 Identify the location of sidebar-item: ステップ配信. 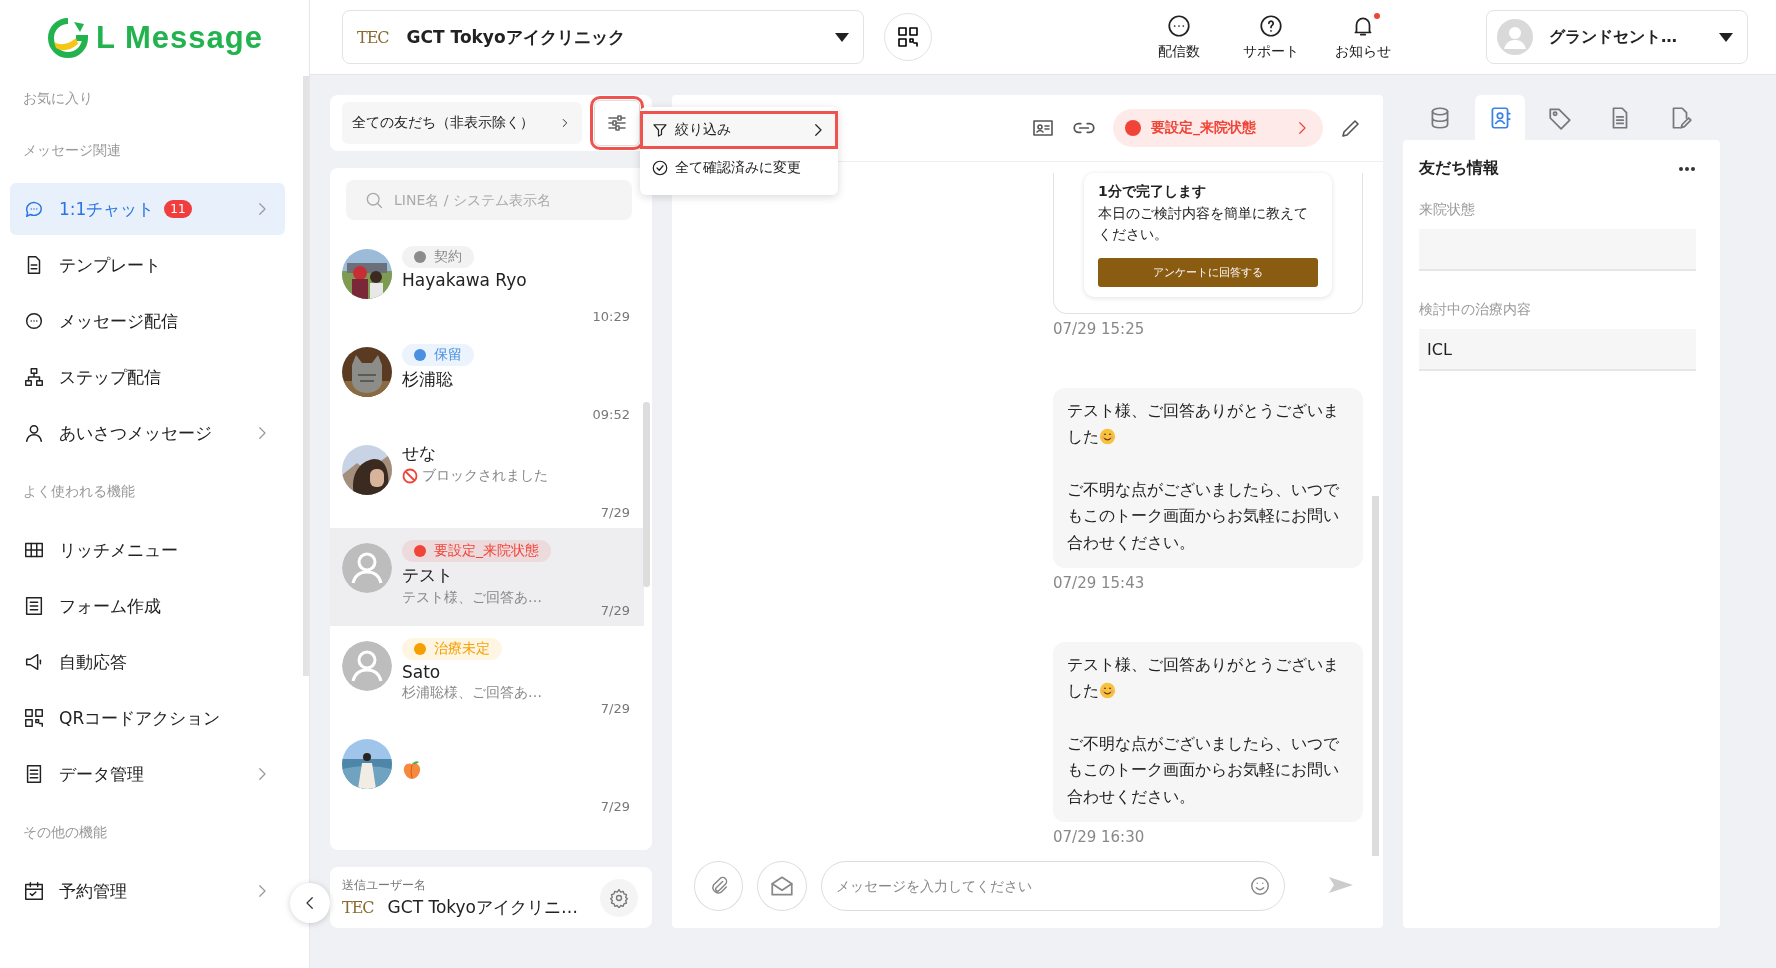
(147, 377).